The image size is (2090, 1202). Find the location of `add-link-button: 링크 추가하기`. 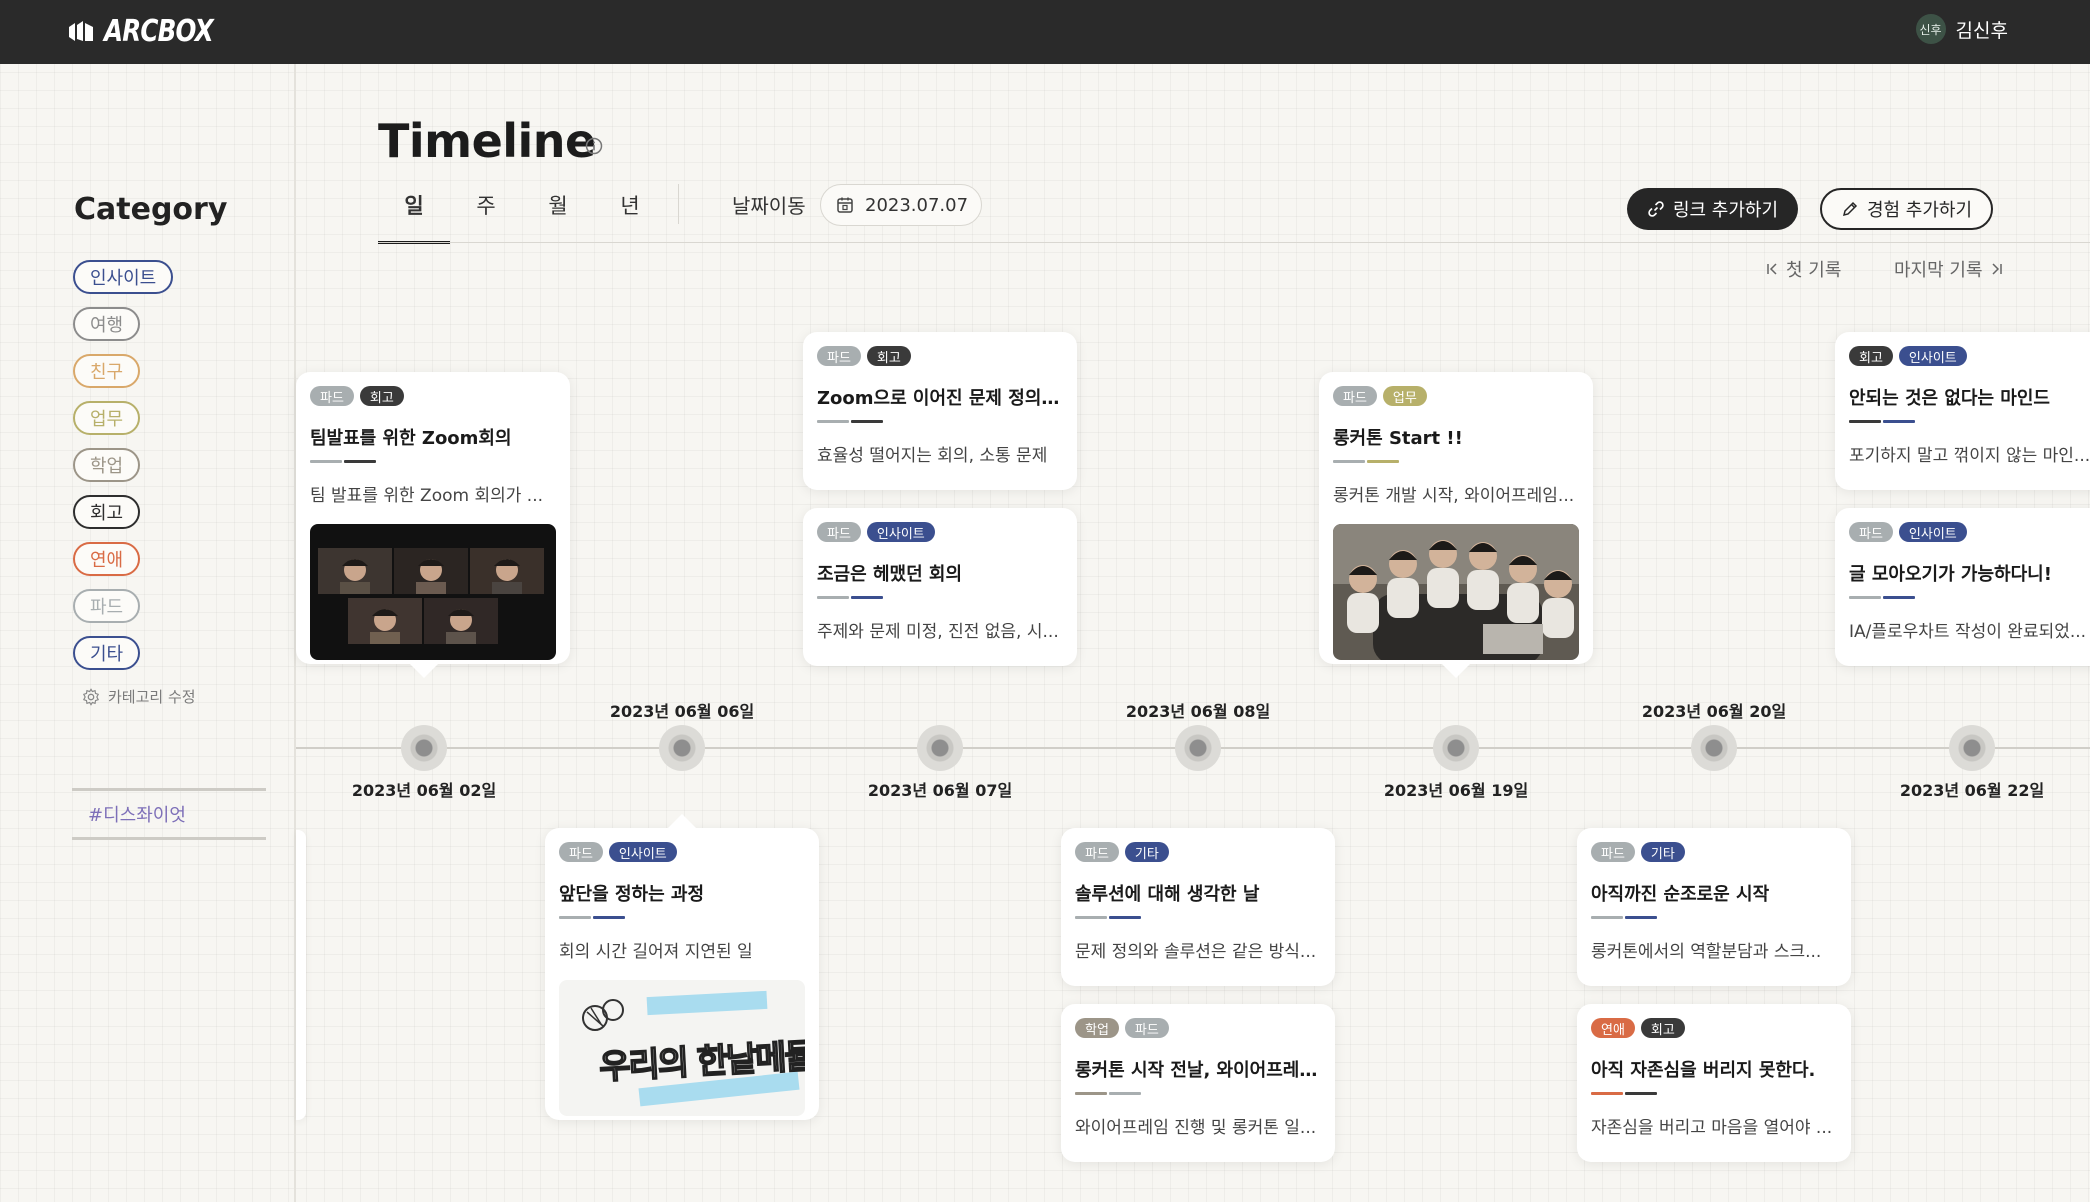

add-link-button: 링크 추가하기 is located at coordinates (1712, 209).